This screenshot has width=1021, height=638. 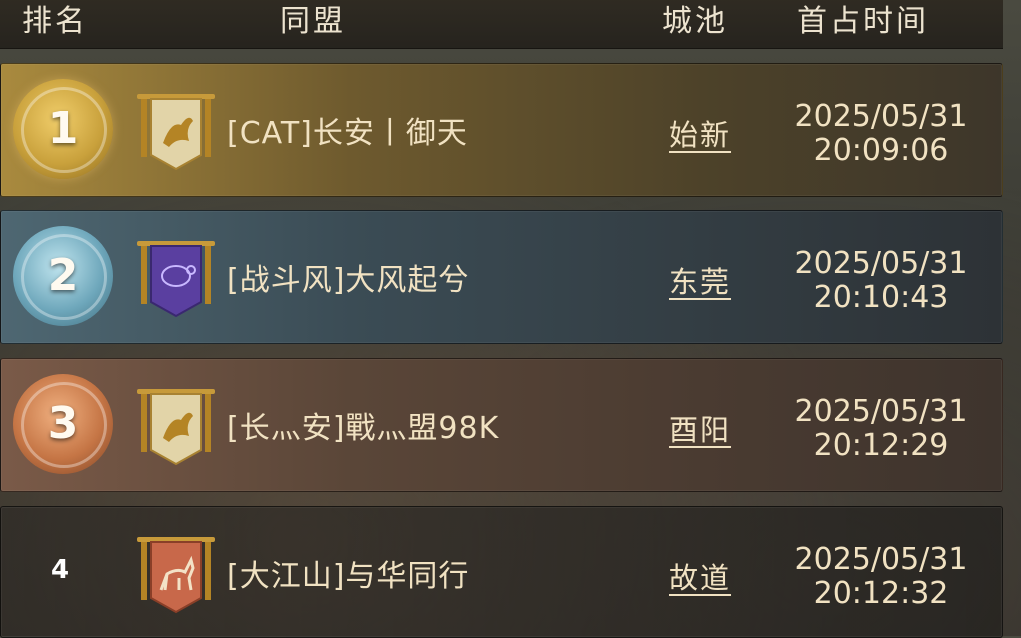 I want to click on ranking-header: 排名 同盟 城池 首占时间, so click(x=501, y=24).